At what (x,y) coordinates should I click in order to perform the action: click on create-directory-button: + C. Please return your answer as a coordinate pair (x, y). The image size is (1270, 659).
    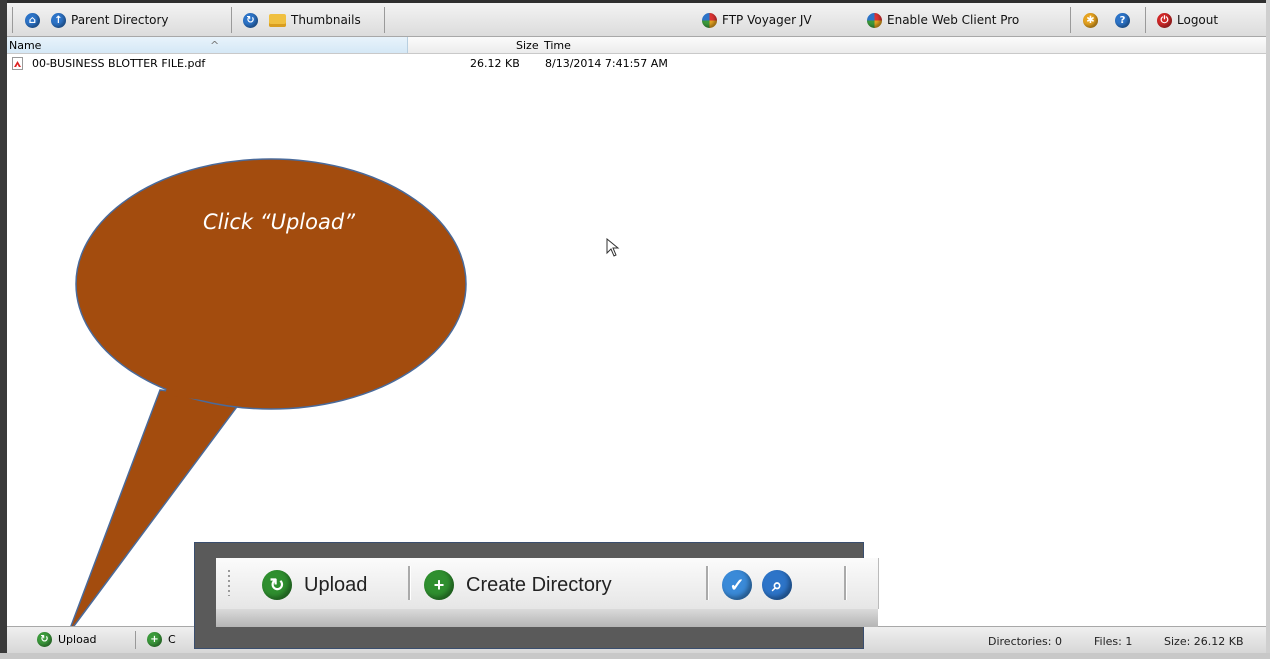
    Looking at the image, I should click on (161, 639).